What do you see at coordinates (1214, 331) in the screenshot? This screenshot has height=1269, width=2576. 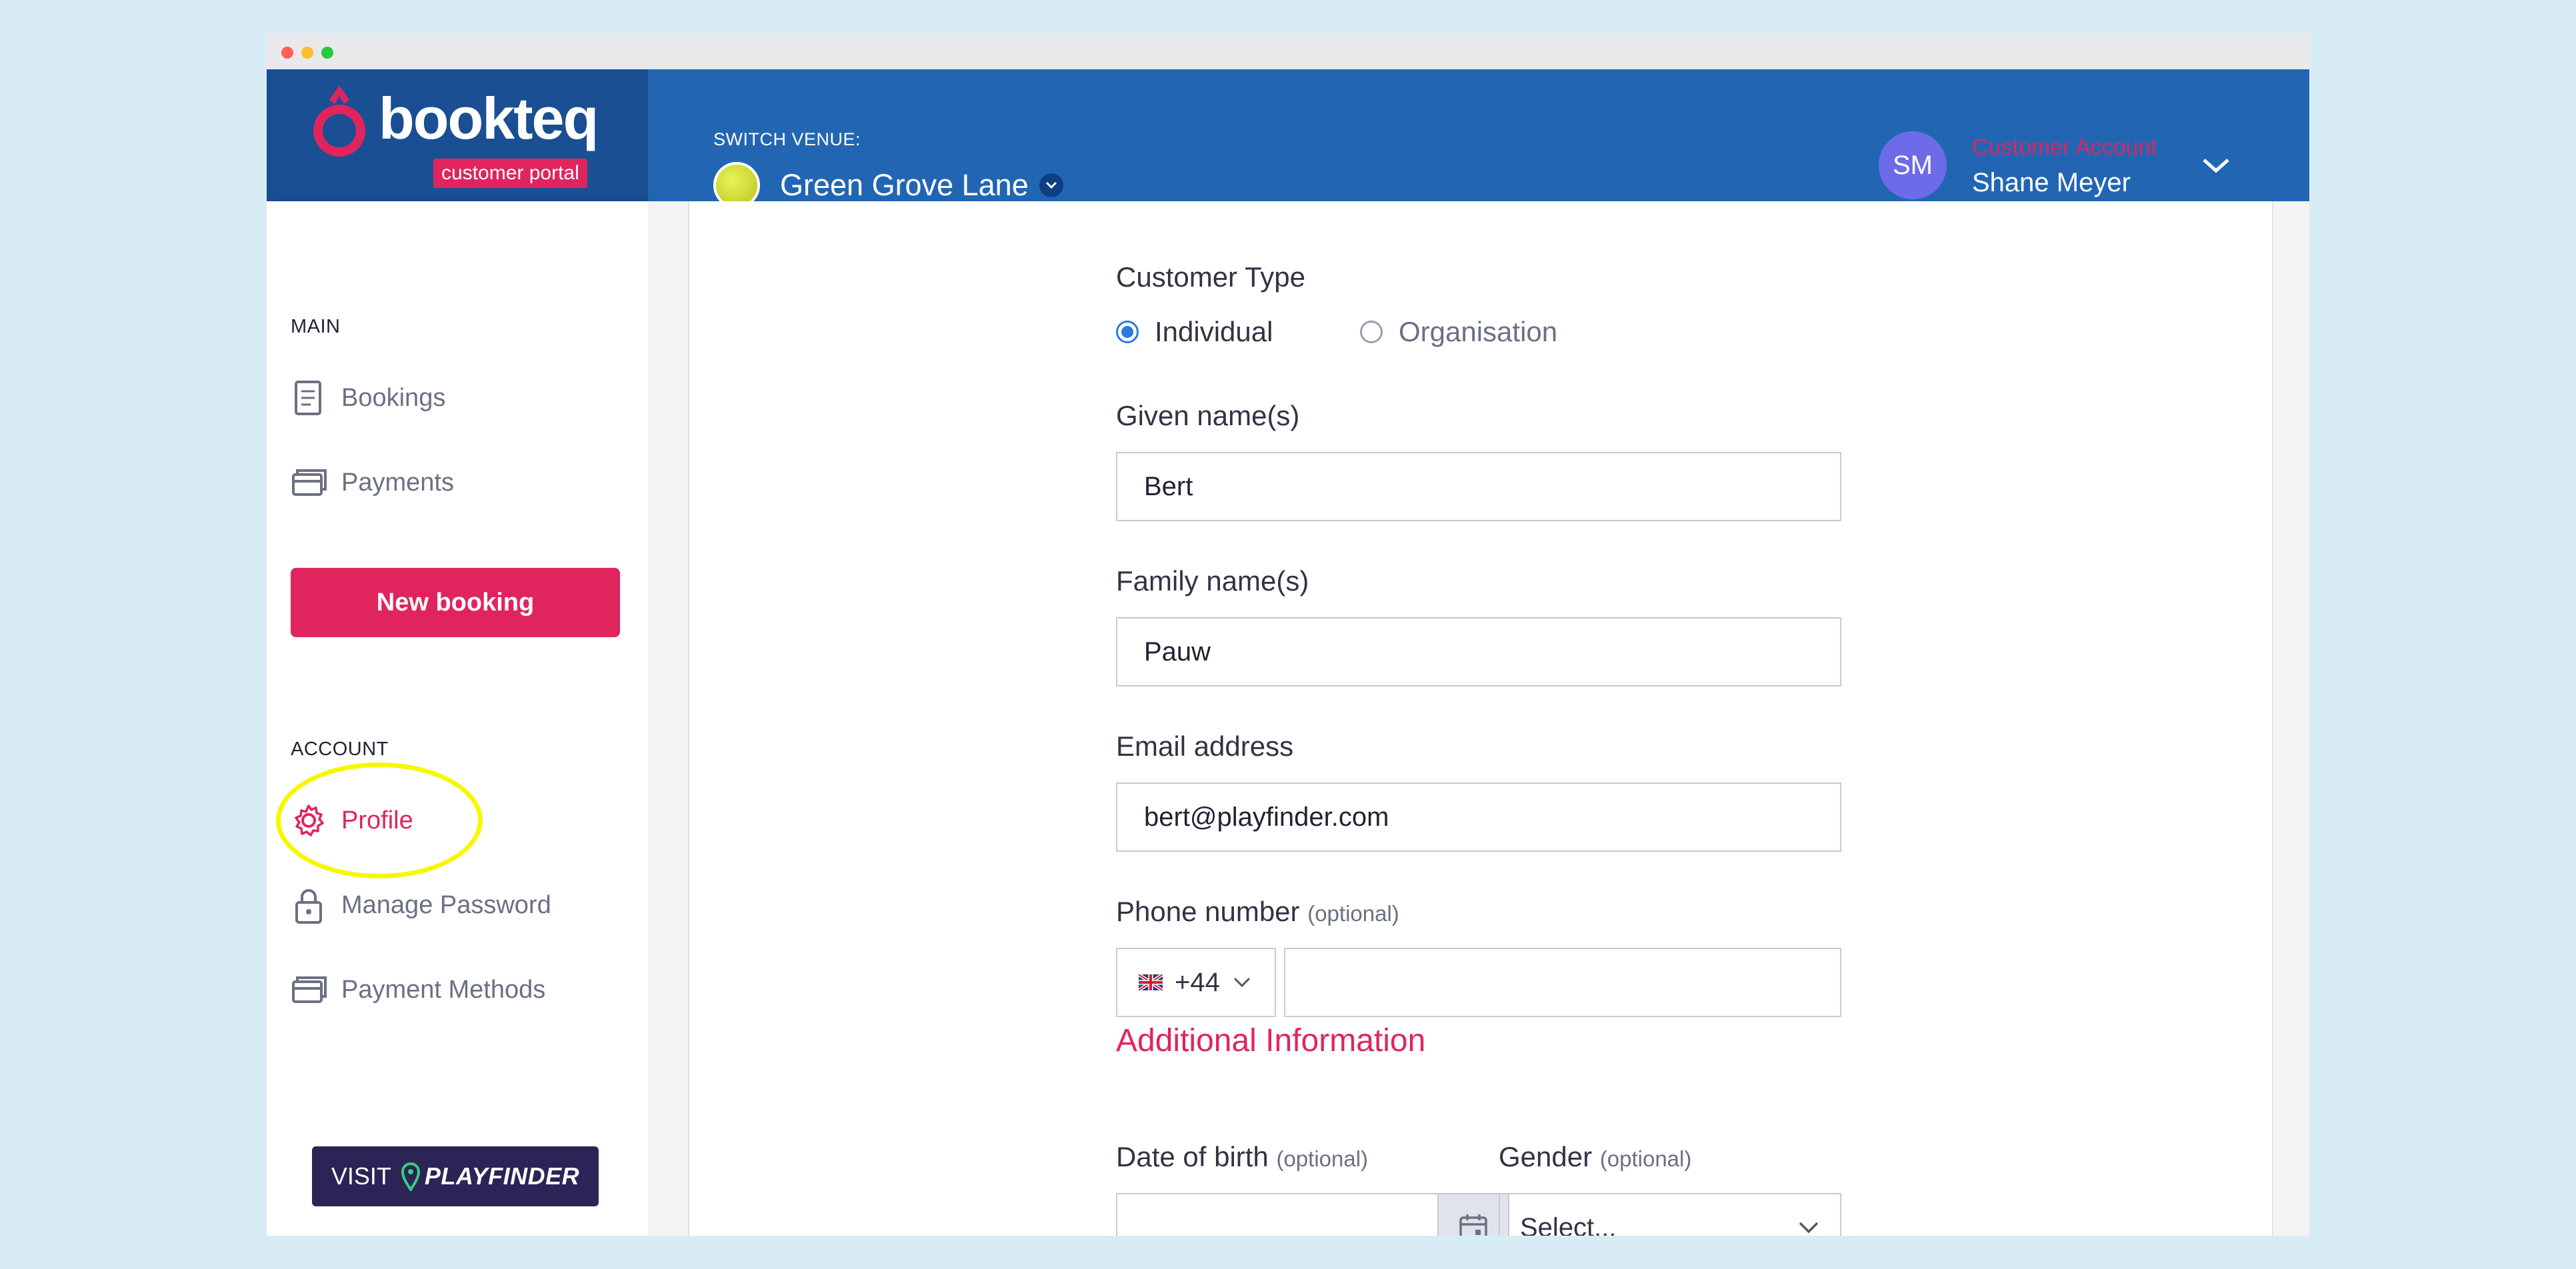 I see `radio-label: Individual` at bounding box center [1214, 331].